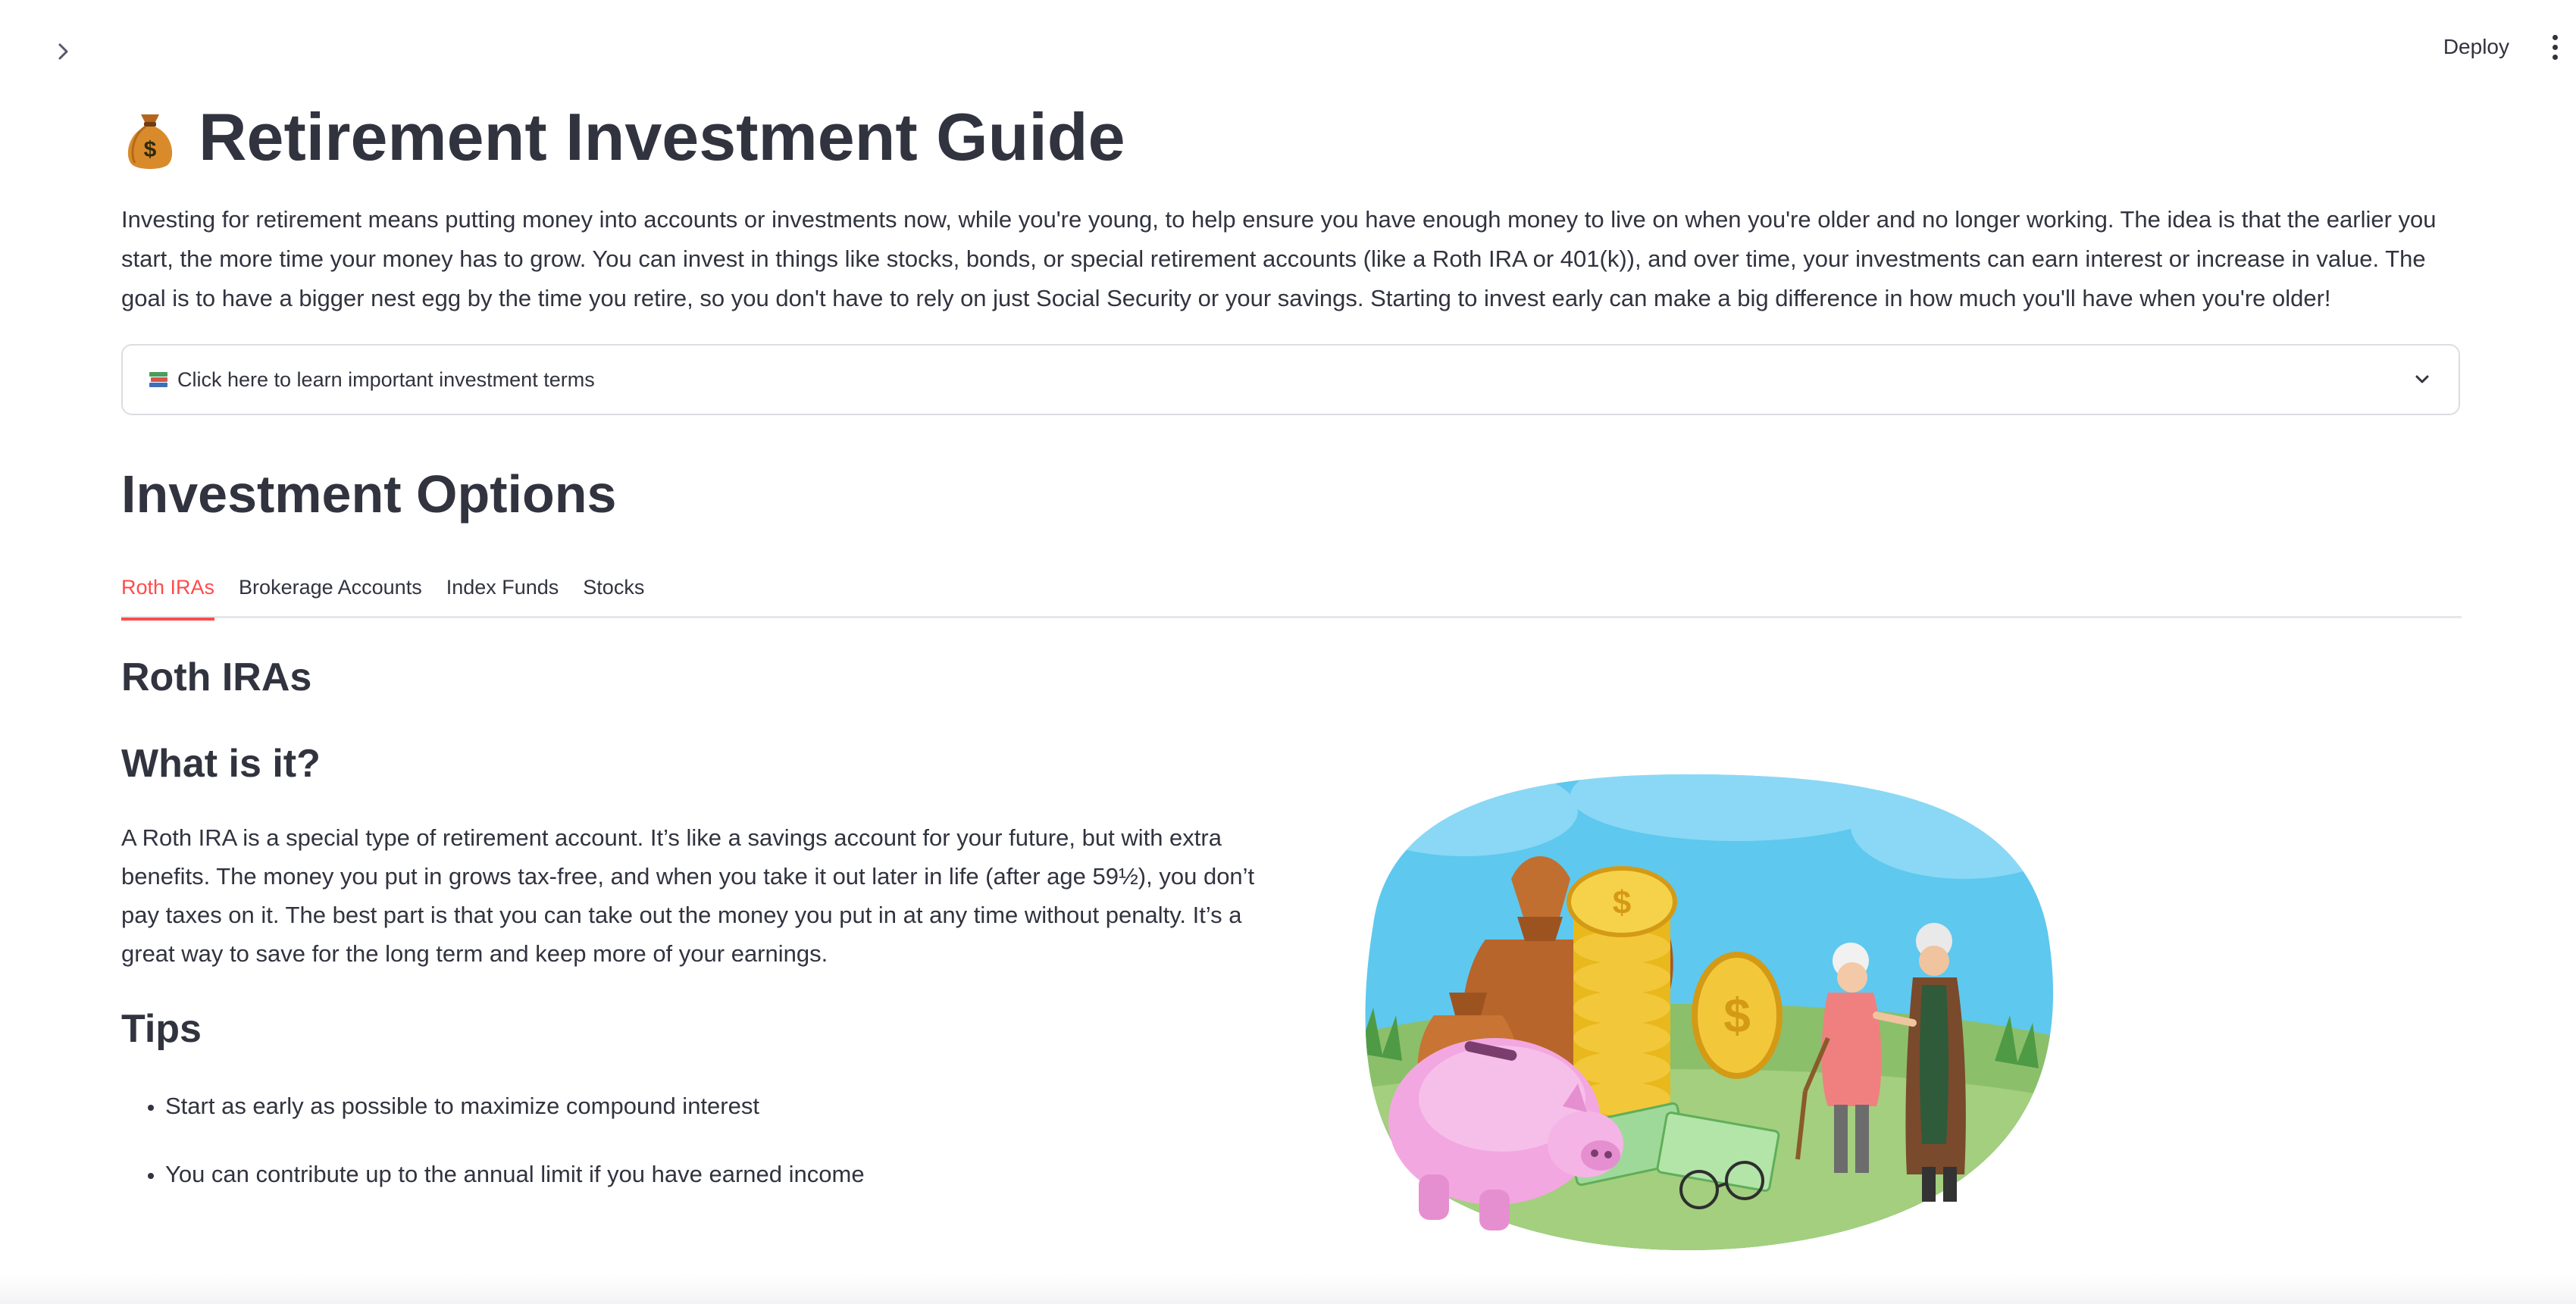 This screenshot has height=1304, width=2576. I want to click on chevron-down-icon, so click(2422, 379).